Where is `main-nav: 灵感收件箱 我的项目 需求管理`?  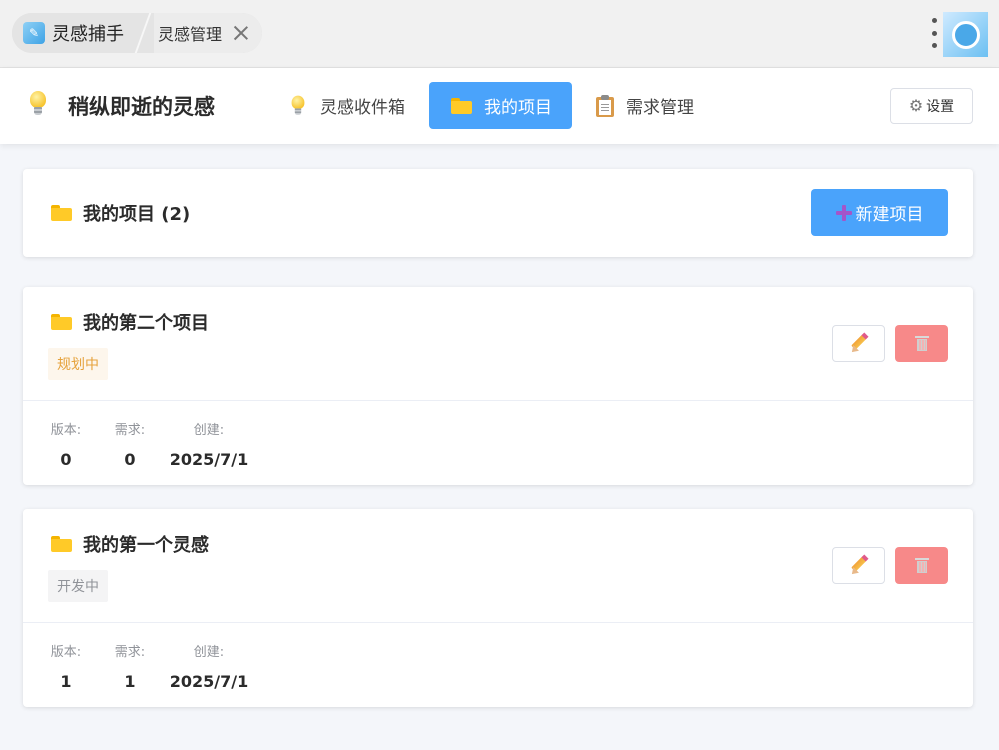 main-nav: 灵感收件箱 我的项目 需求管理 is located at coordinates (498, 105).